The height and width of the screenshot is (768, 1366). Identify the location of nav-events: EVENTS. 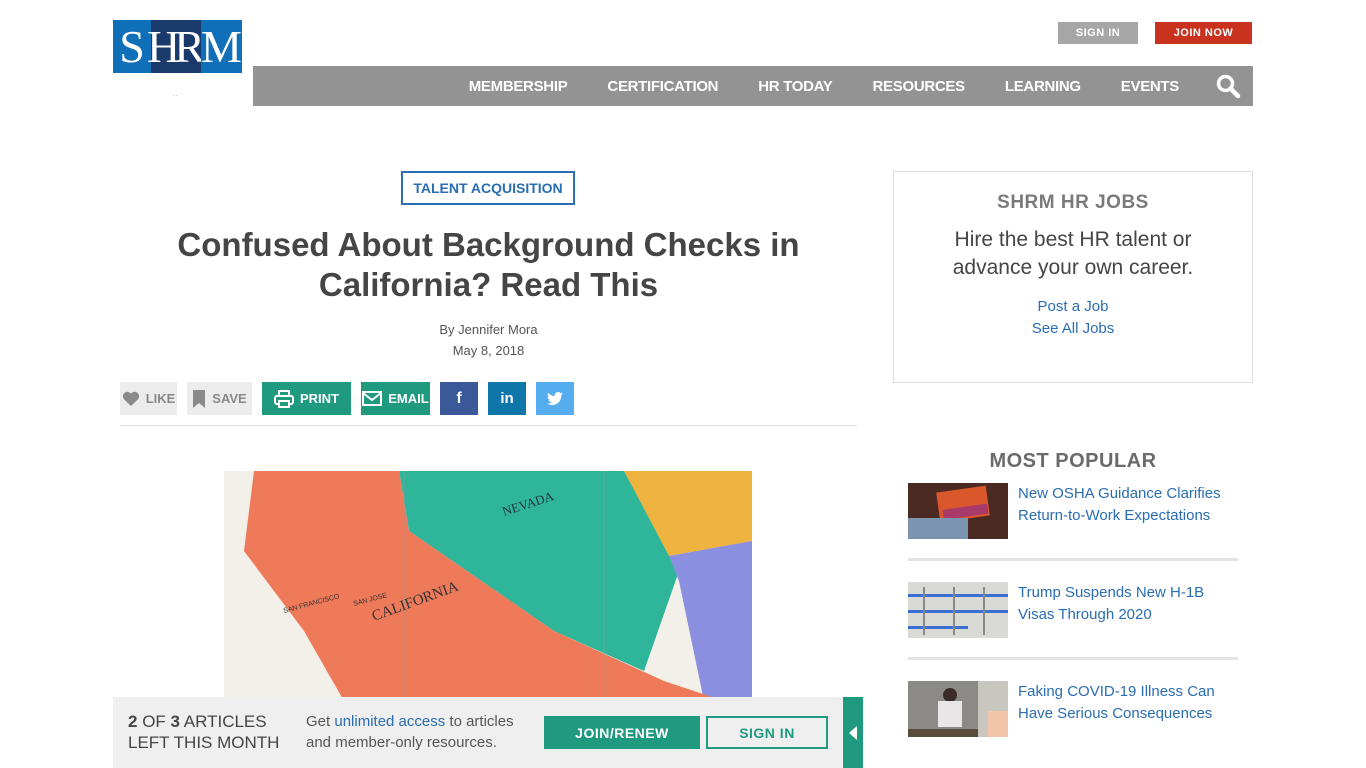
(1150, 86).